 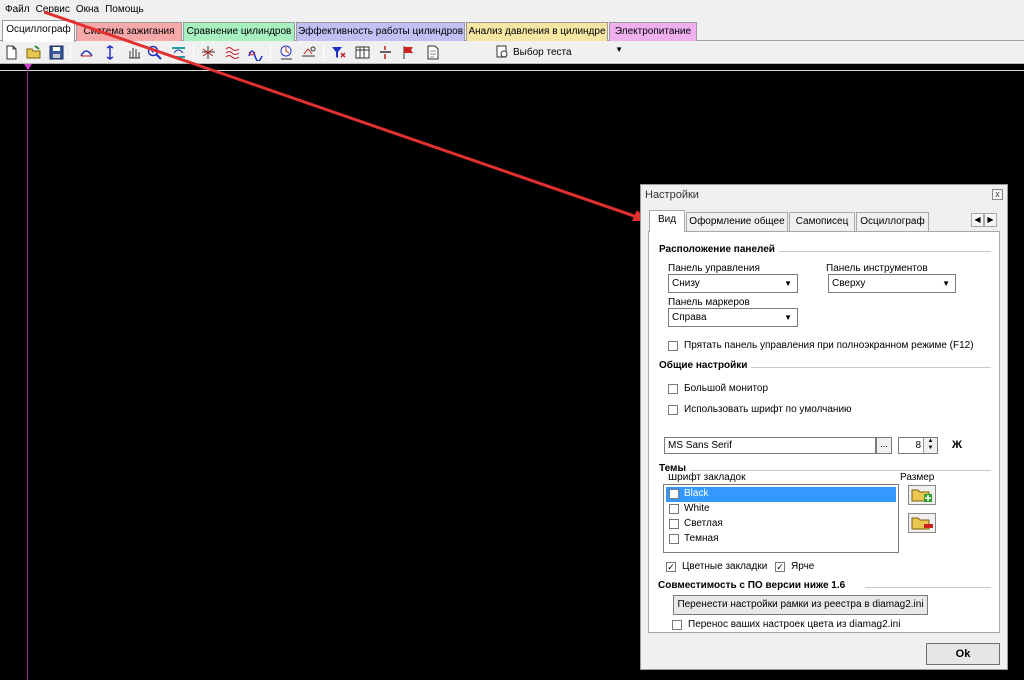 What do you see at coordinates (781, 524) in the screenshot?
I see `list-item: Светлая` at bounding box center [781, 524].